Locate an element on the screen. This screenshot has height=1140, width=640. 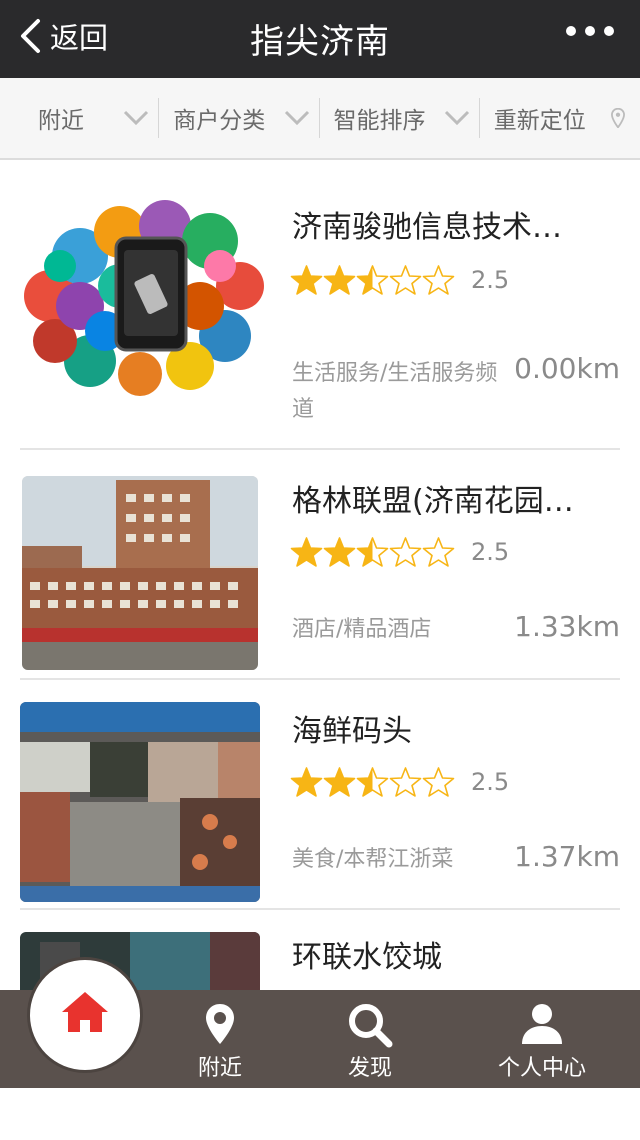
tab-discover: 发现 is located at coordinates (370, 1039).